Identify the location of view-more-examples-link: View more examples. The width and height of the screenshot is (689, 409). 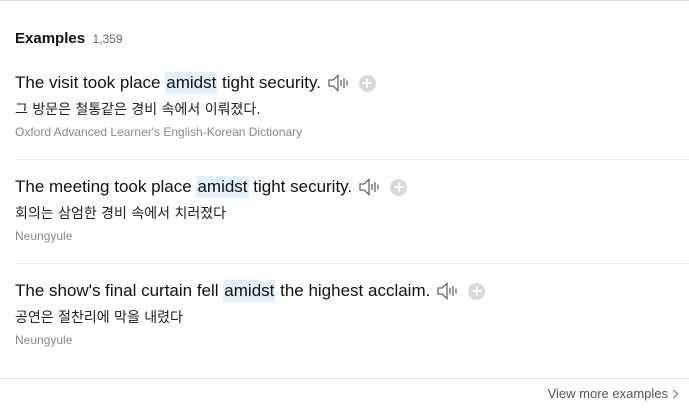
(613, 393).